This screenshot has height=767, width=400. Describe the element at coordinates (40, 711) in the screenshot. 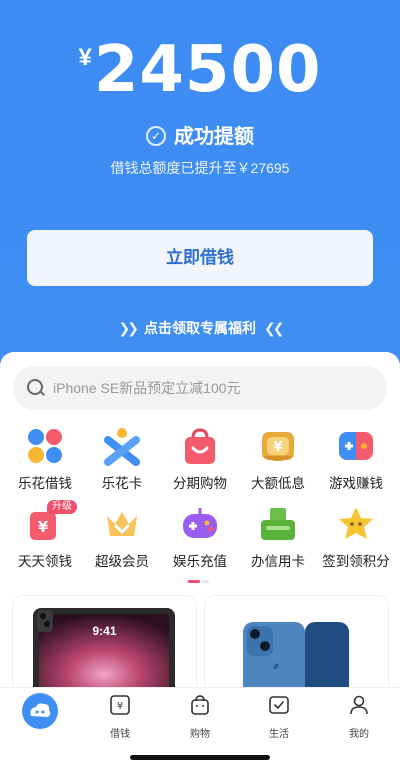

I see `home-cloud-icon` at that location.